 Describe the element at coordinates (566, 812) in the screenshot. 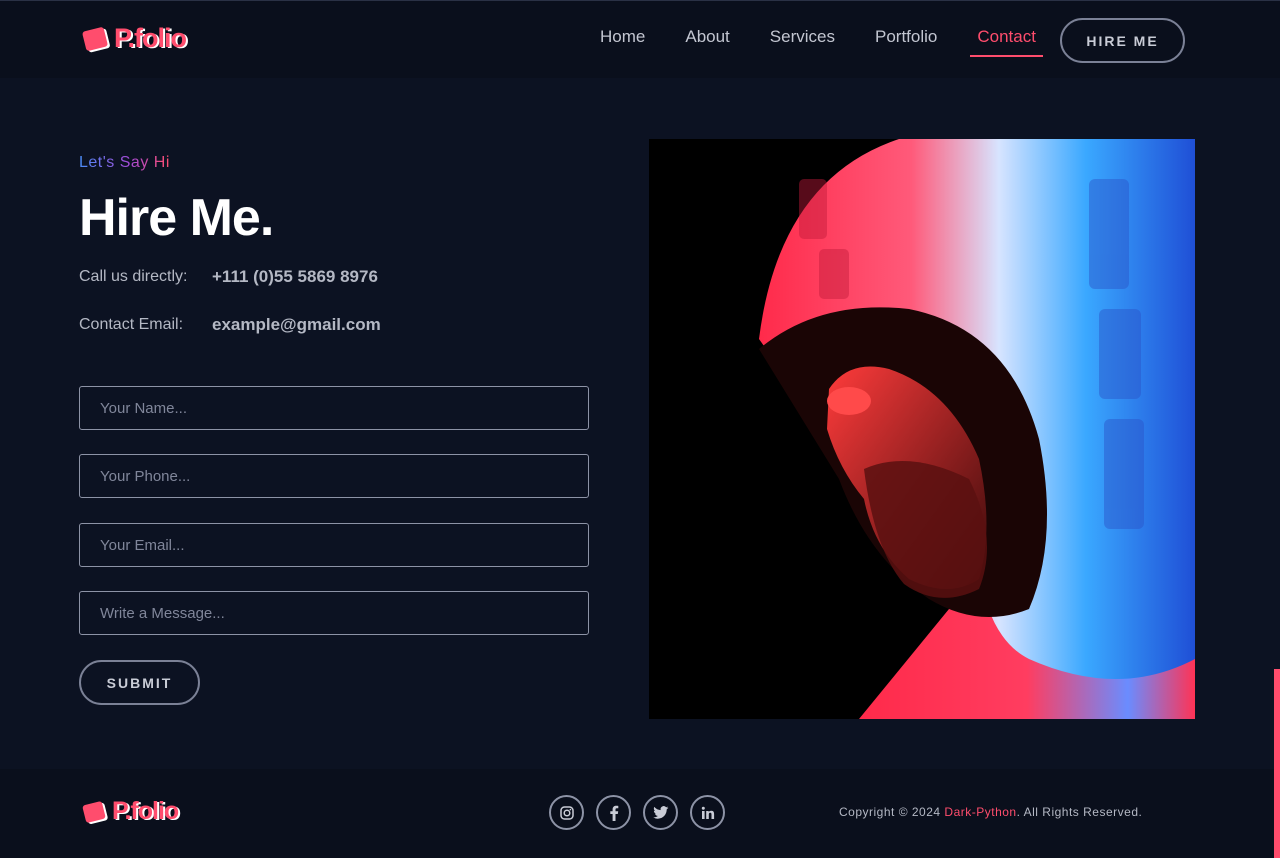

I see `instagram-icon` at that location.